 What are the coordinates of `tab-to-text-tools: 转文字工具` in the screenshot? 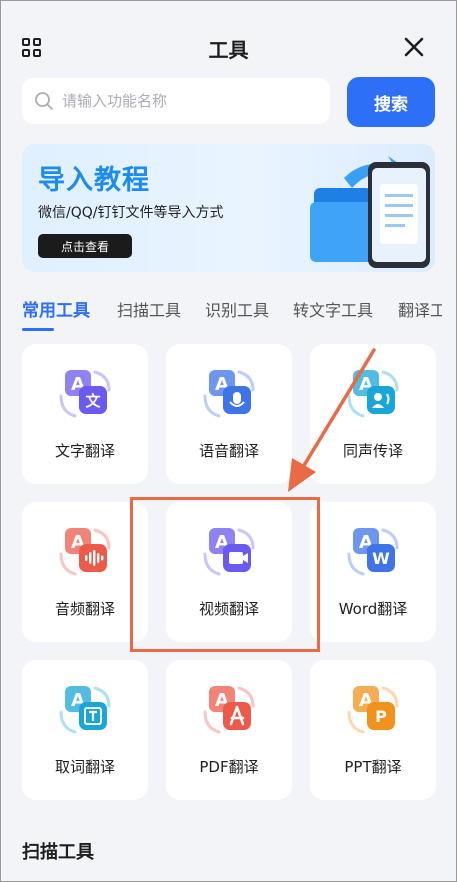 It's located at (333, 309).